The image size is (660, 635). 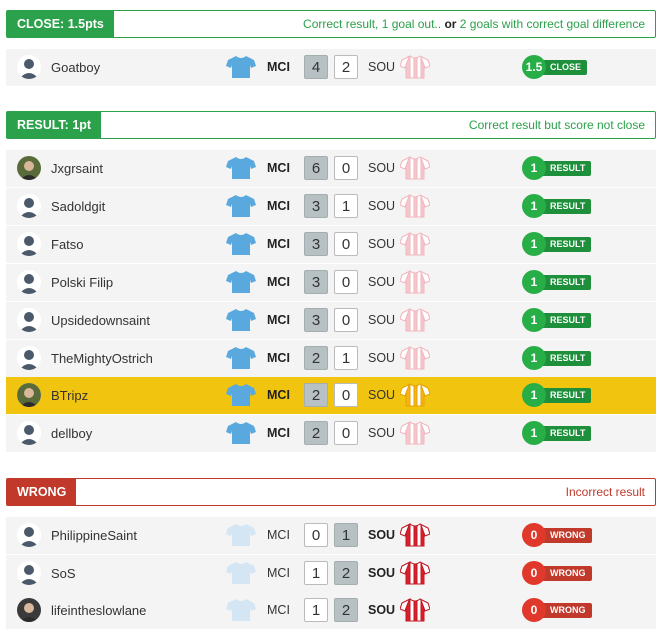 I want to click on home-score: 0, so click(x=316, y=535).